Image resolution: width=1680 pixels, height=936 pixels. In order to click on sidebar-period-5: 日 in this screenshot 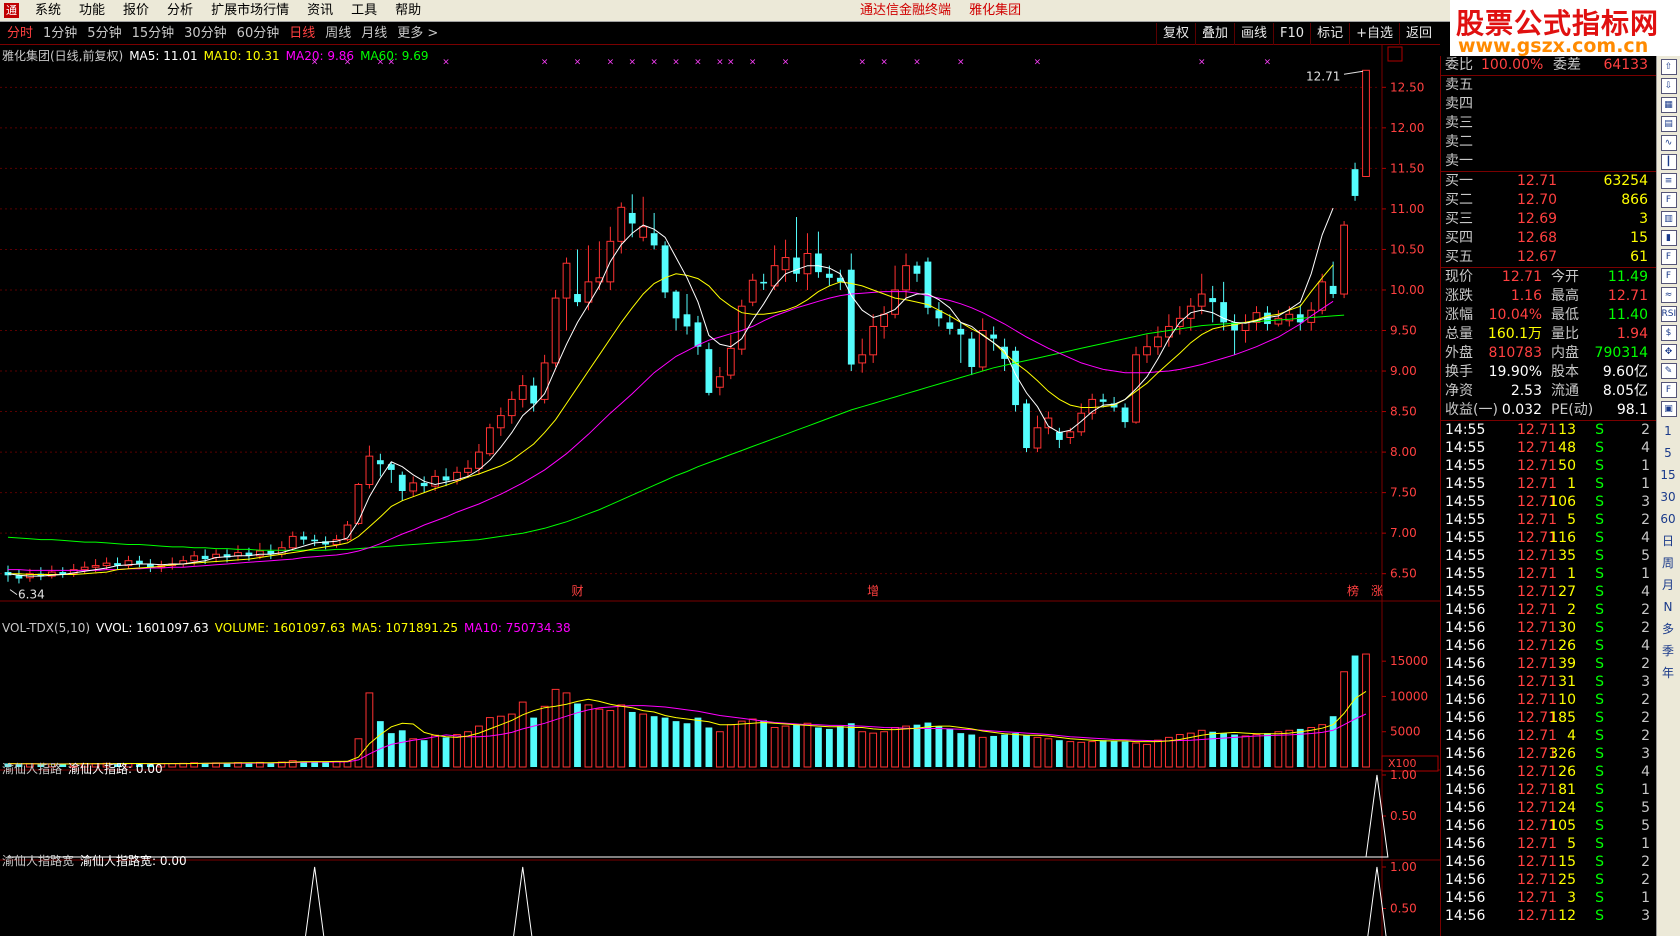, I will do `click(1668, 541)`.